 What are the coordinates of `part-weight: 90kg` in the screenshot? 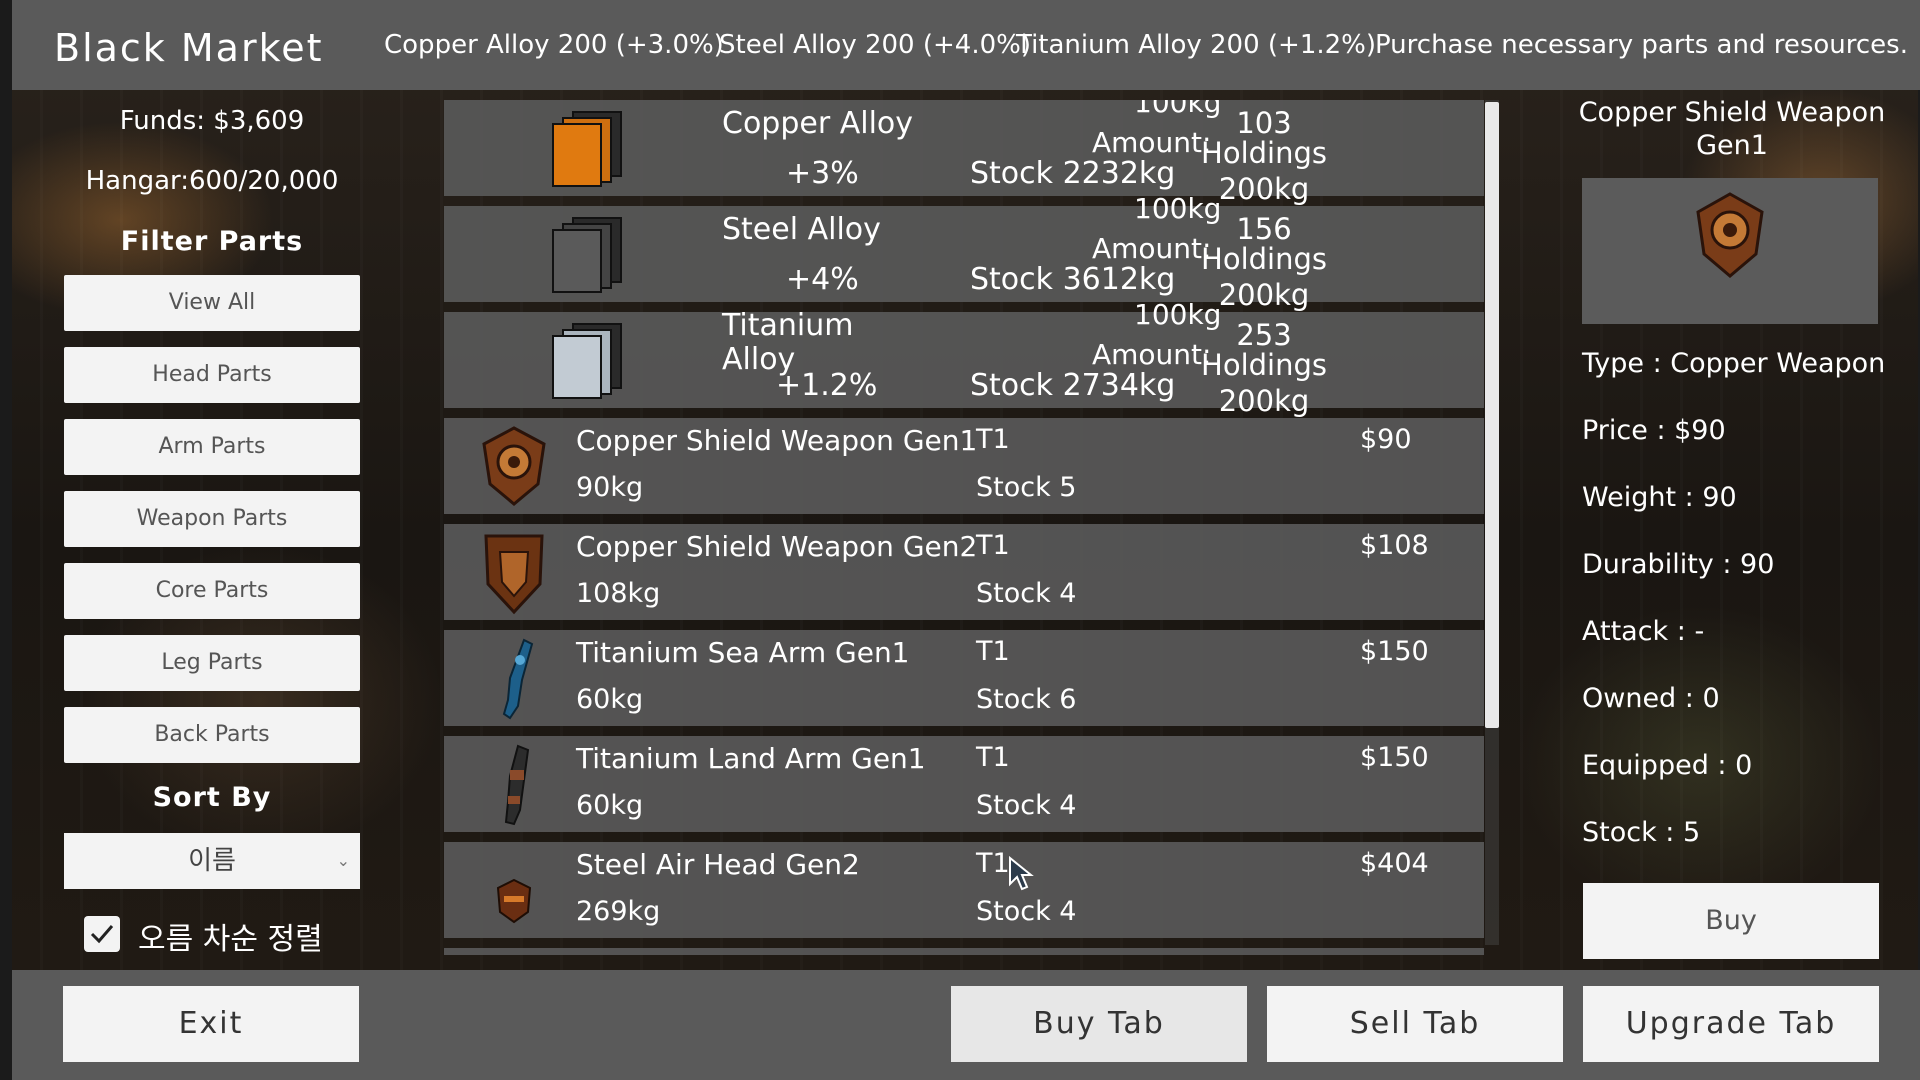 It's located at (610, 487).